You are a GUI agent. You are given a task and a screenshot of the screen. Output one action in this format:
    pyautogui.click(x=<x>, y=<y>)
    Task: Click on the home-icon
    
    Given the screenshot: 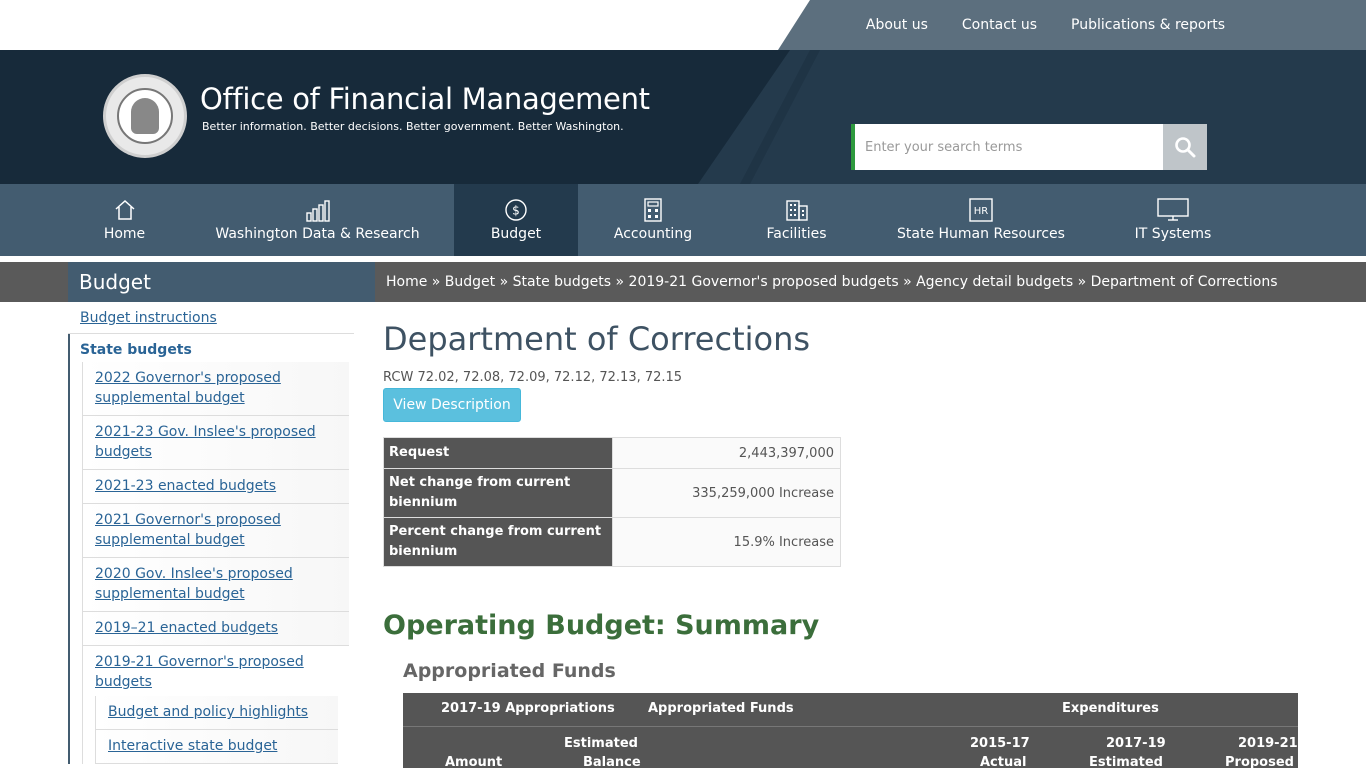 What is the action you would take?
    pyautogui.click(x=124, y=209)
    